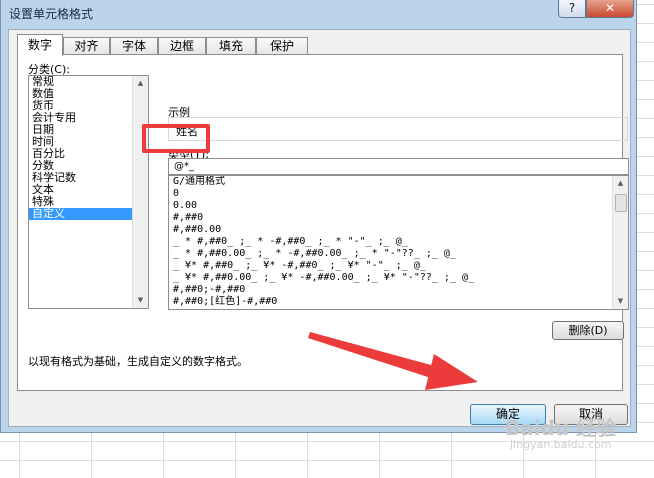  What do you see at coordinates (393, 361) in the screenshot?
I see `pointer-arrow-icon` at bounding box center [393, 361].